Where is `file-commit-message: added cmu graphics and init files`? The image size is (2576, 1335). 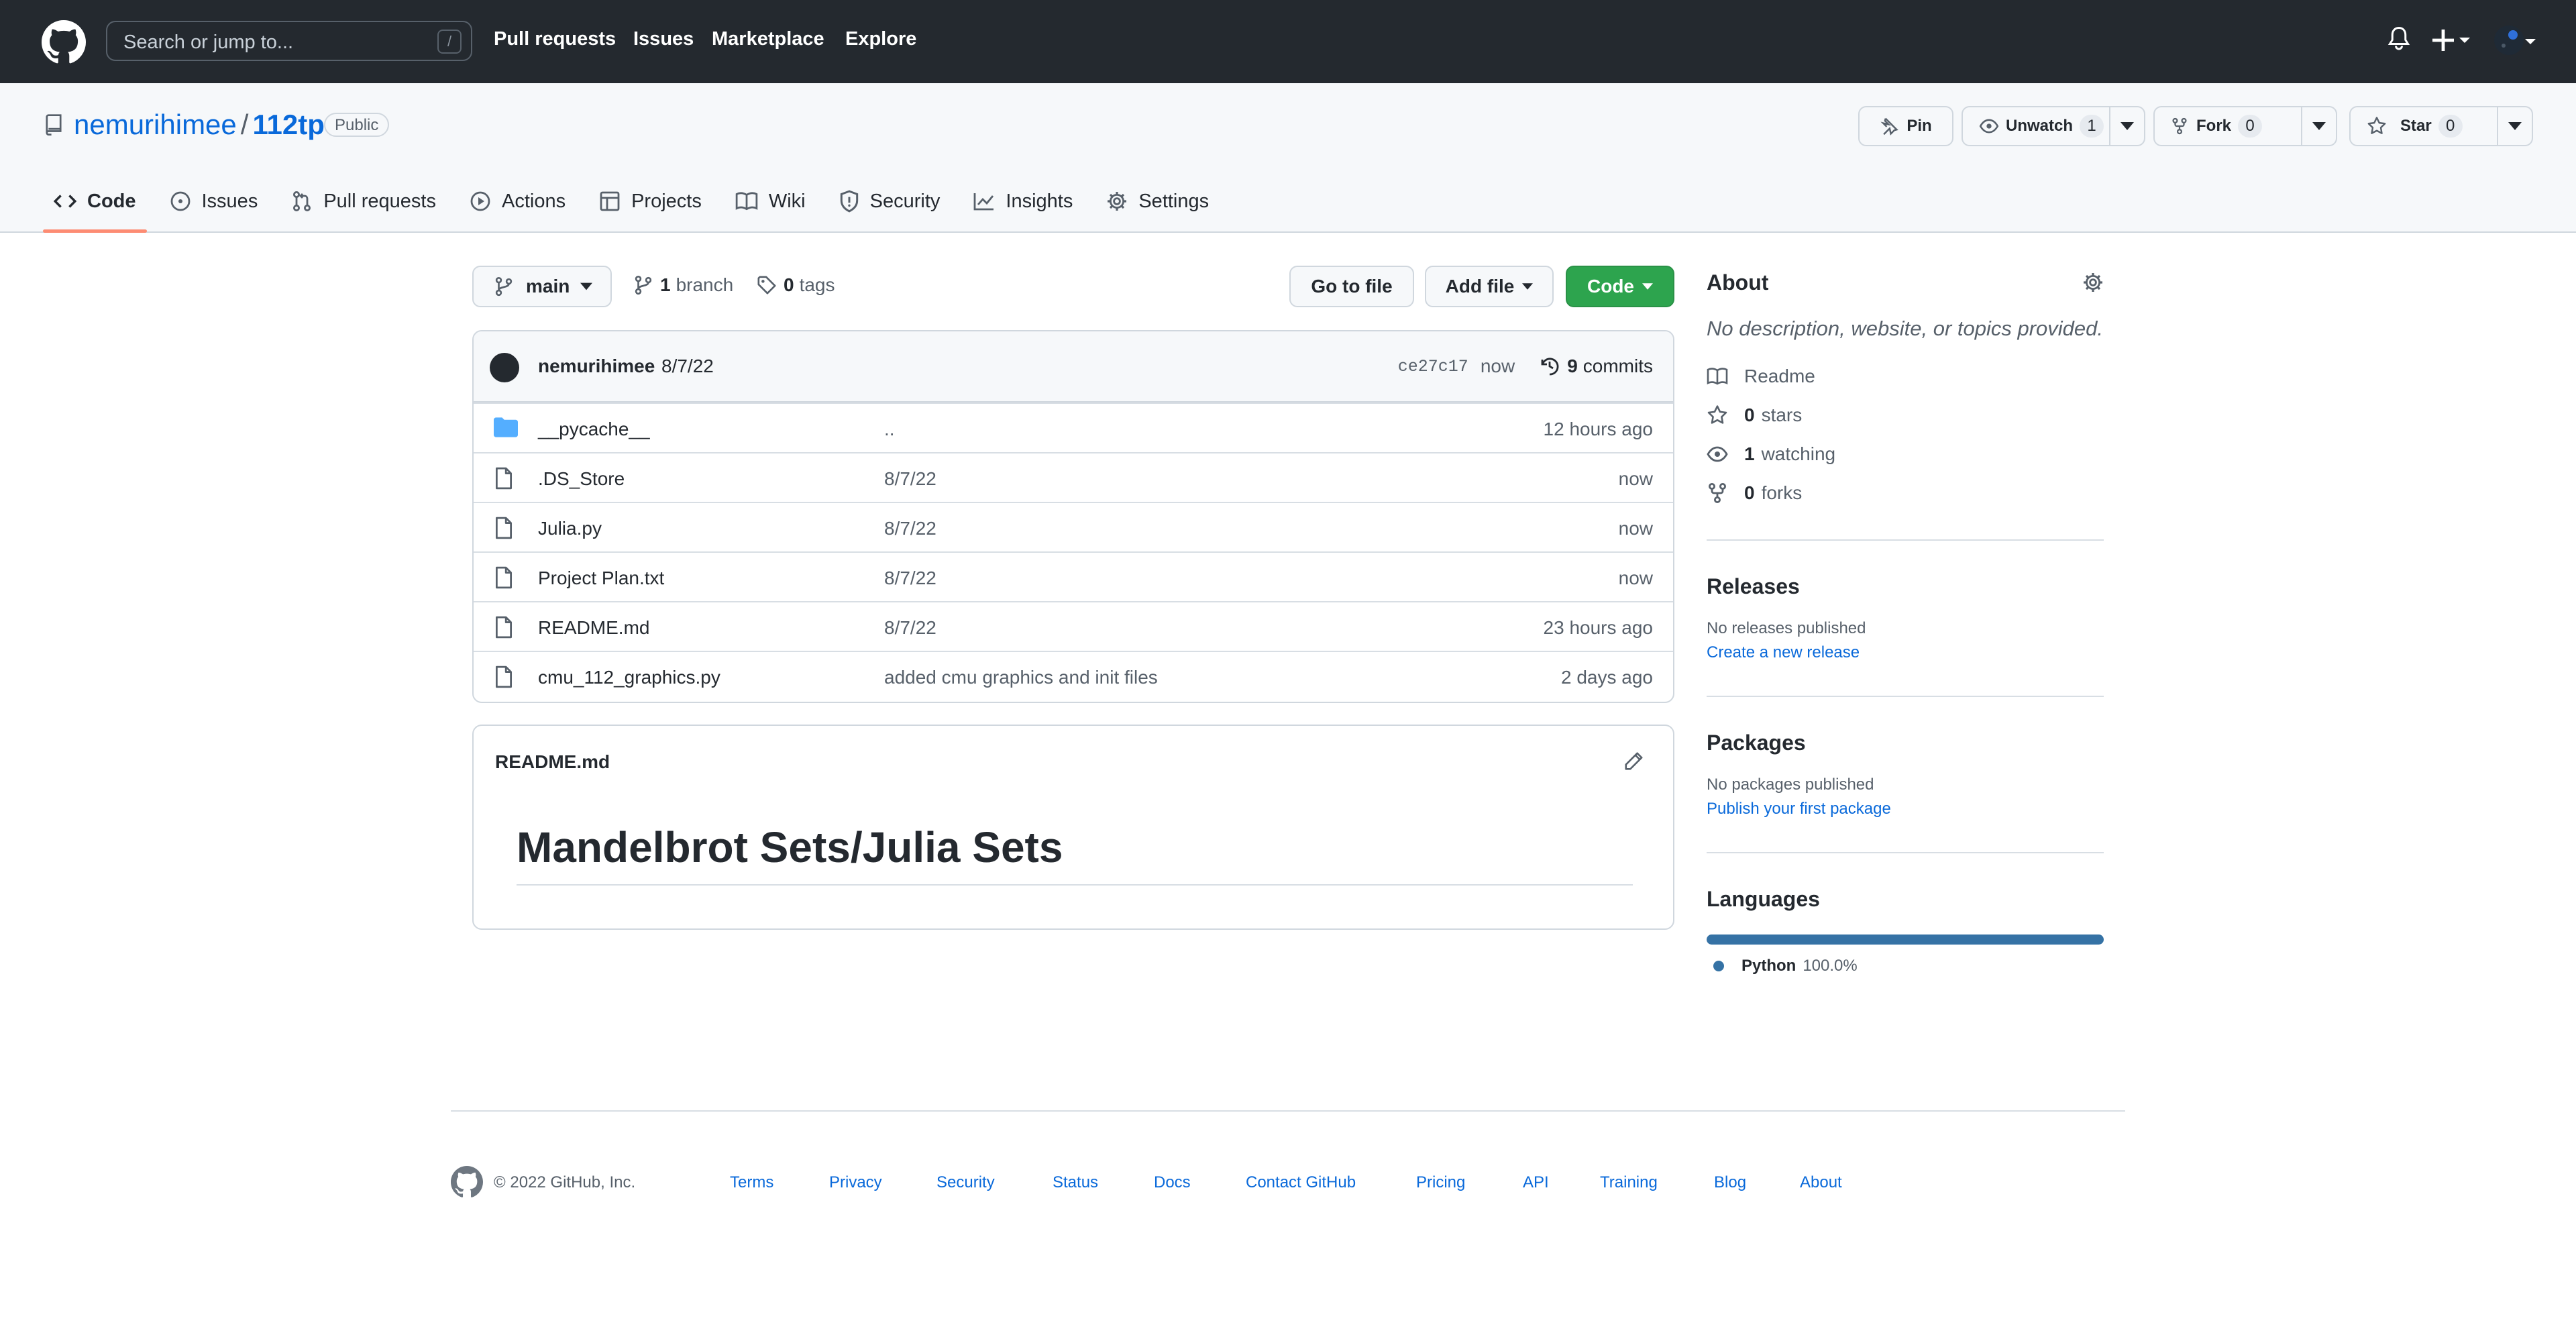
file-commit-message: added cmu graphics and init files is located at coordinates (1021, 677).